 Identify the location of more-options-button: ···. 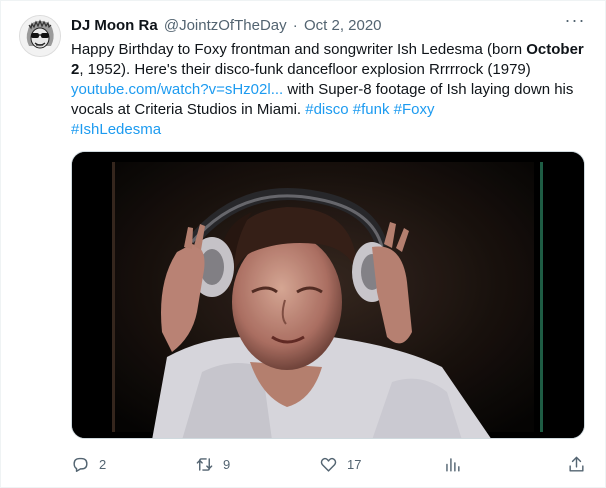
(575, 22).